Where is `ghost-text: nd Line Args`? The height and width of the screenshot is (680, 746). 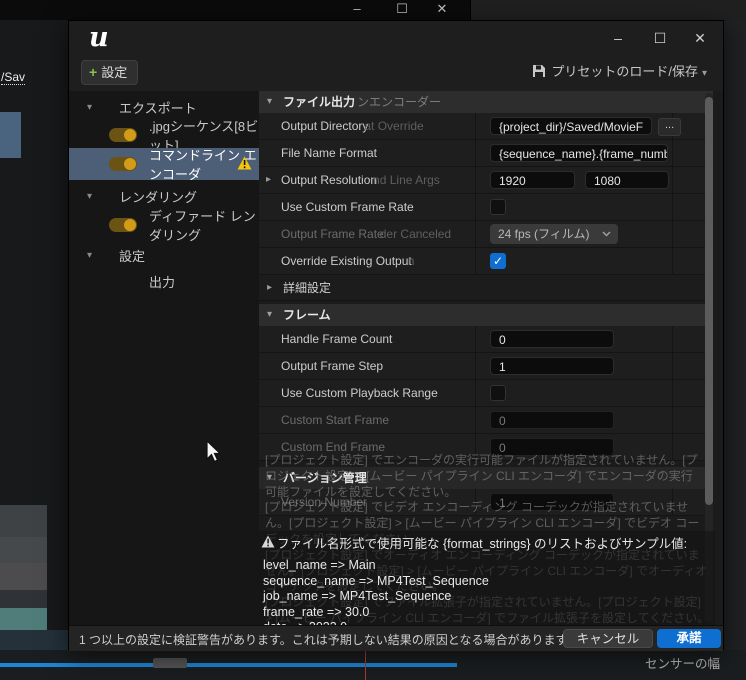
ghost-text: nd Line Args is located at coordinates (406, 180).